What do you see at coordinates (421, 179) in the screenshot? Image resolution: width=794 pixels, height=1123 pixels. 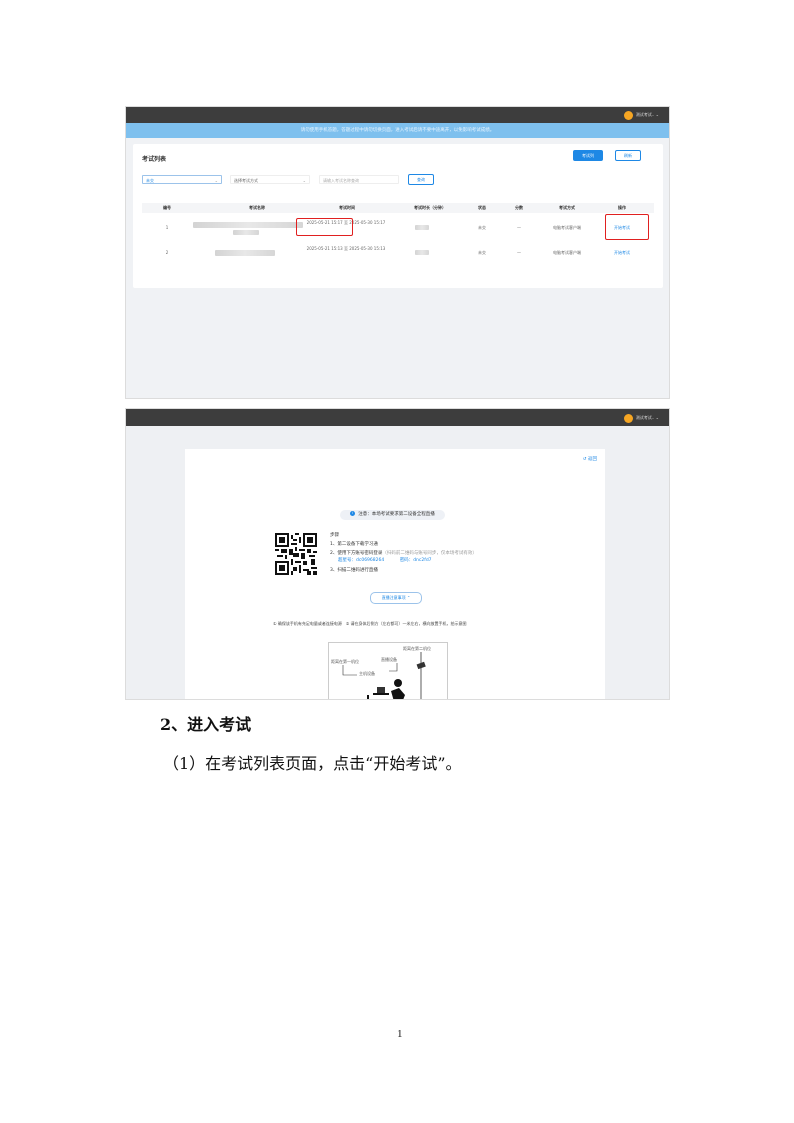 I see `search-button: 查询` at bounding box center [421, 179].